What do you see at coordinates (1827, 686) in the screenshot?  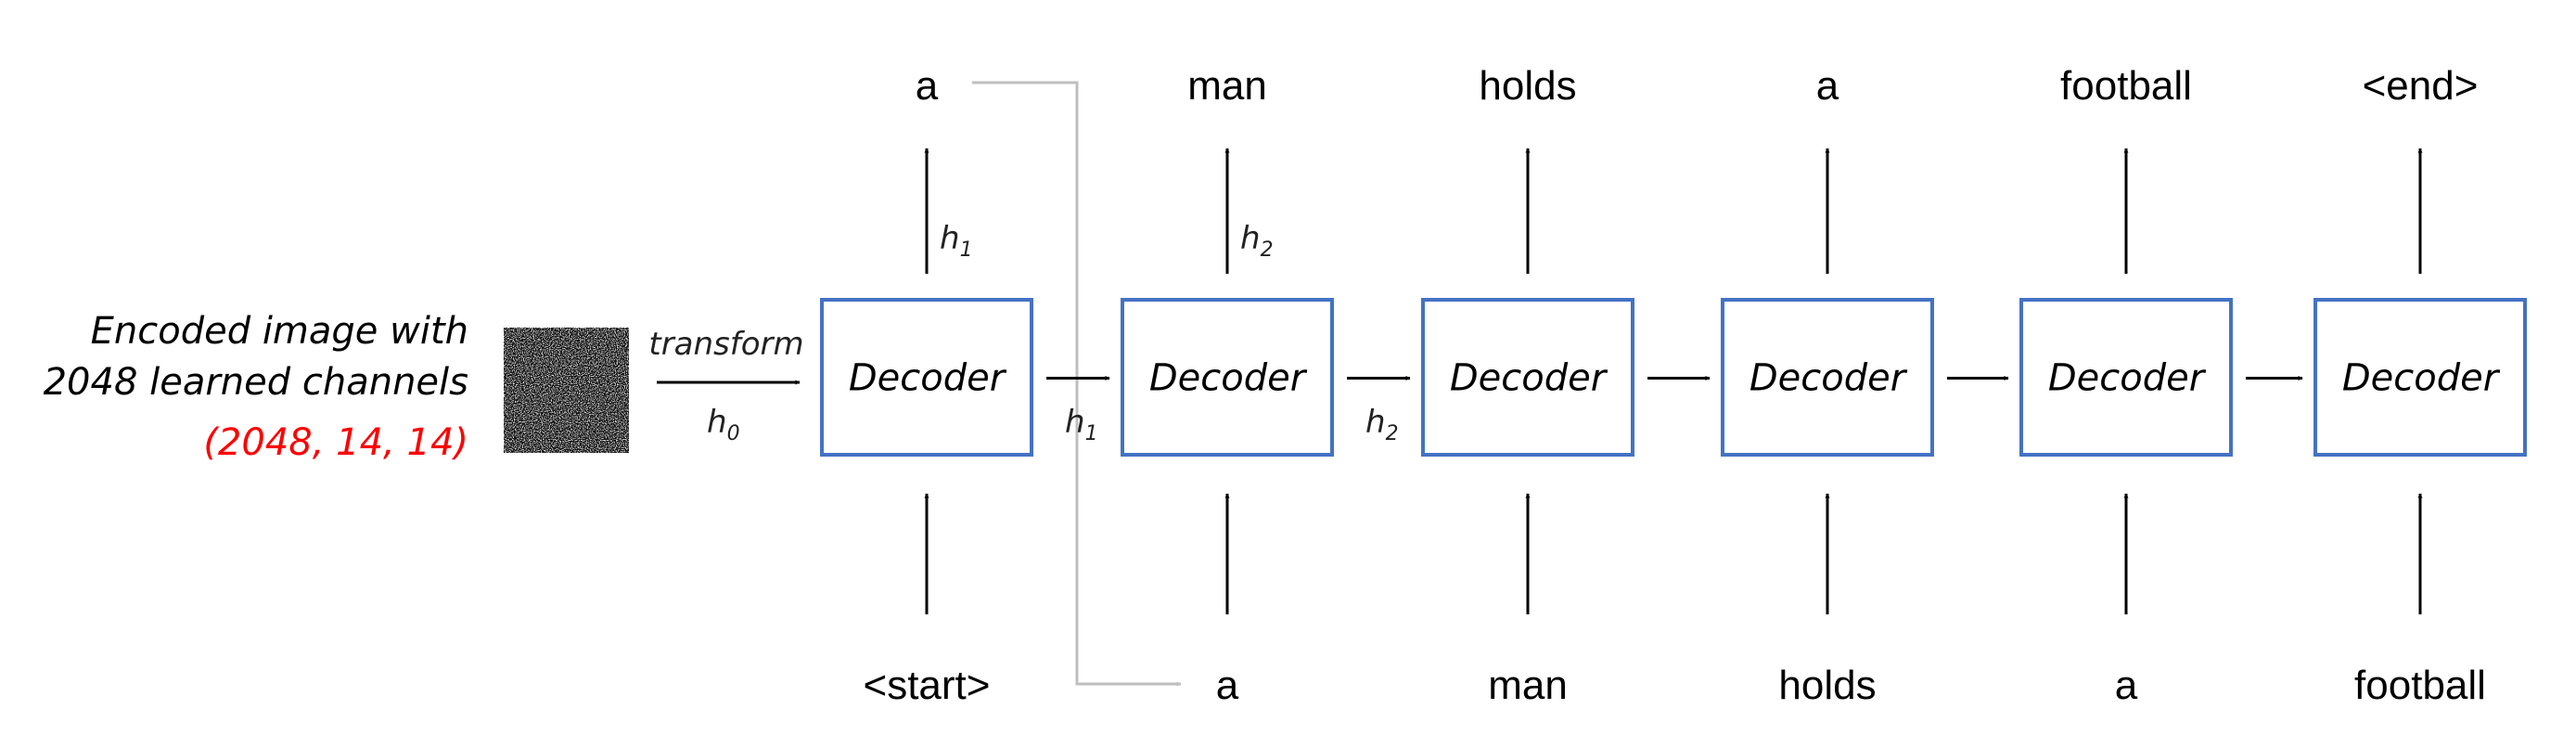 I see `input-word: holds` at bounding box center [1827, 686].